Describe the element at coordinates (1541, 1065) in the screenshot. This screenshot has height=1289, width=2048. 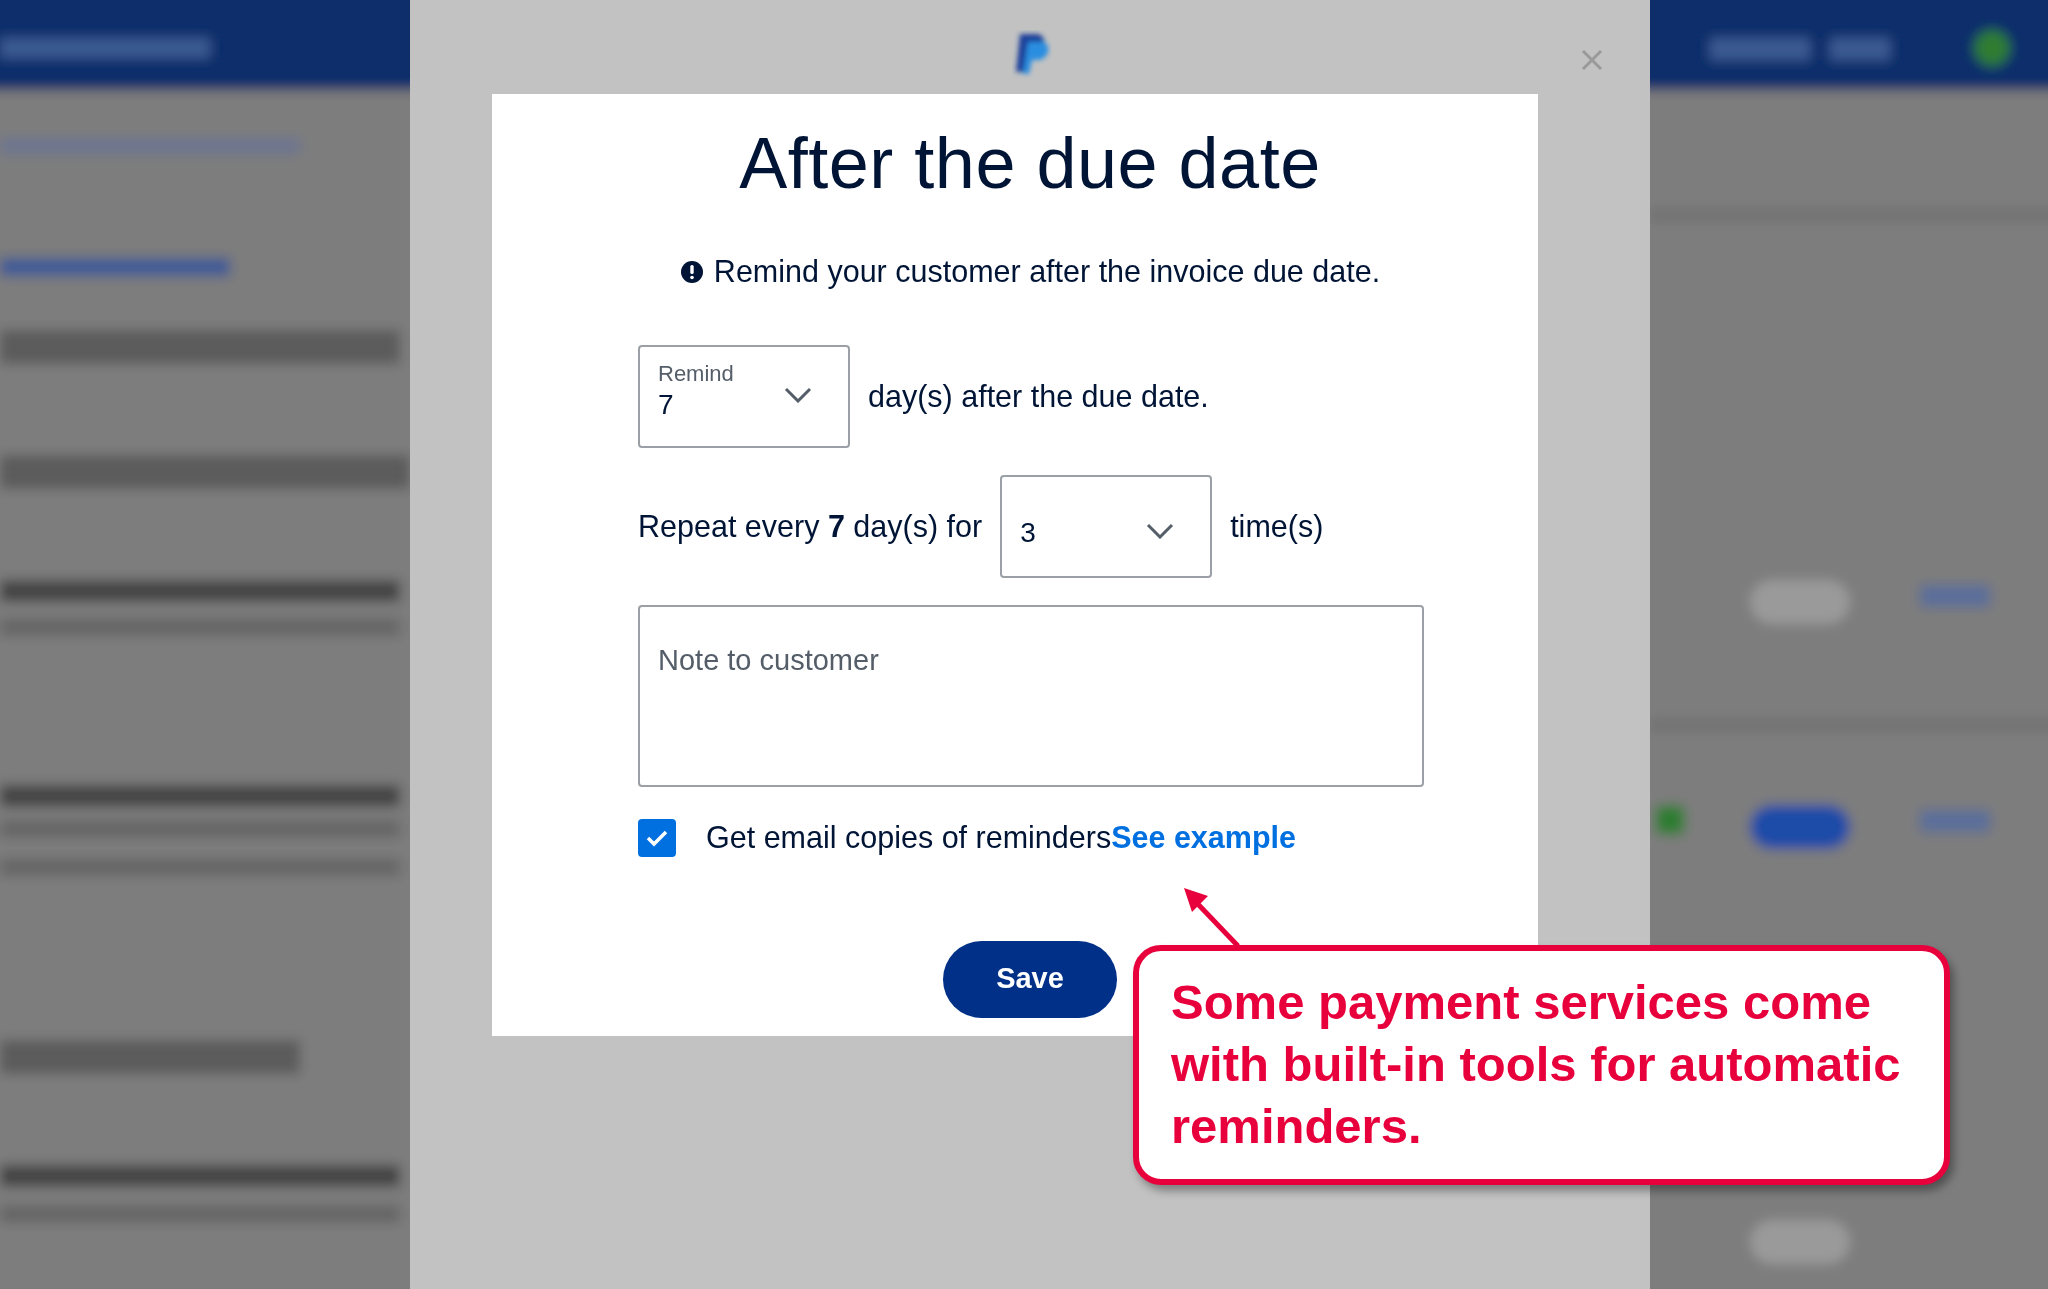
I see `callout: Some payment services come with built-in tools for automatic reminders.` at that location.